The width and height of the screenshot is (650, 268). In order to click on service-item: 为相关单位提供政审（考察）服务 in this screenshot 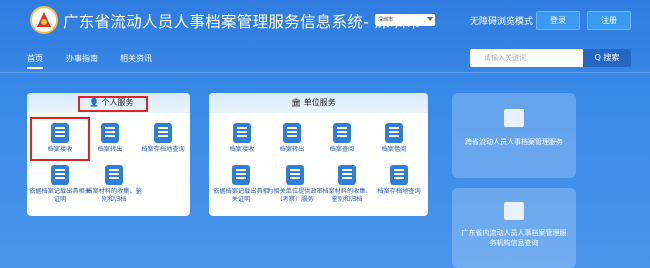, I will do `click(295, 184)`.